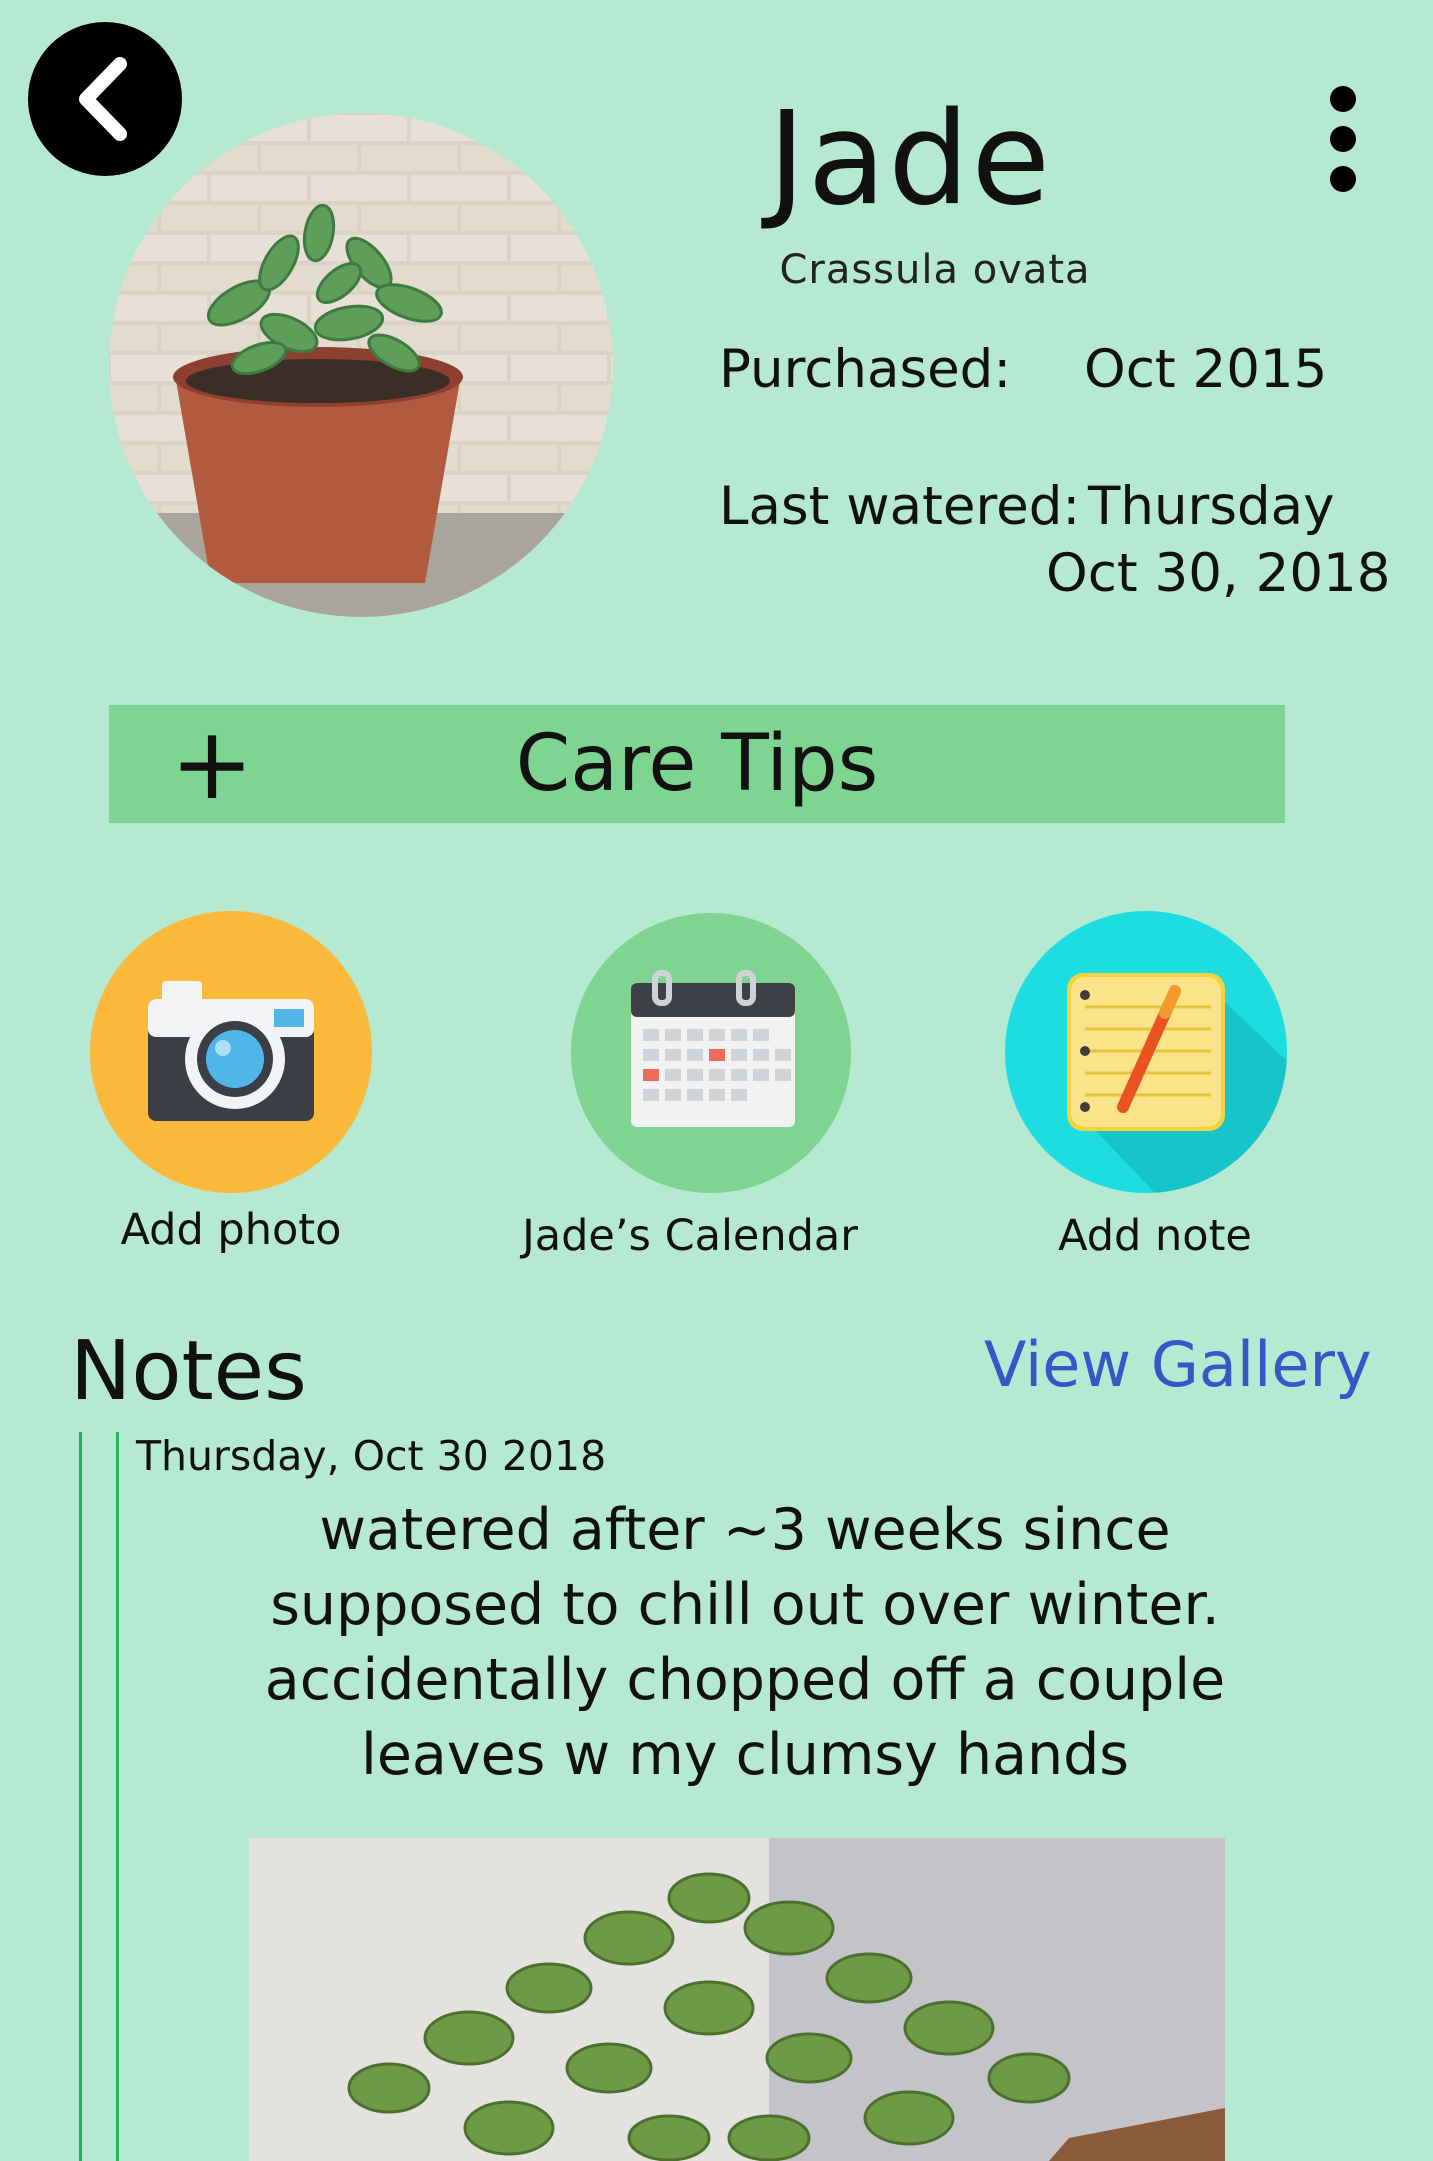  I want to click on last-watered-label: Last watered:, so click(900, 506).